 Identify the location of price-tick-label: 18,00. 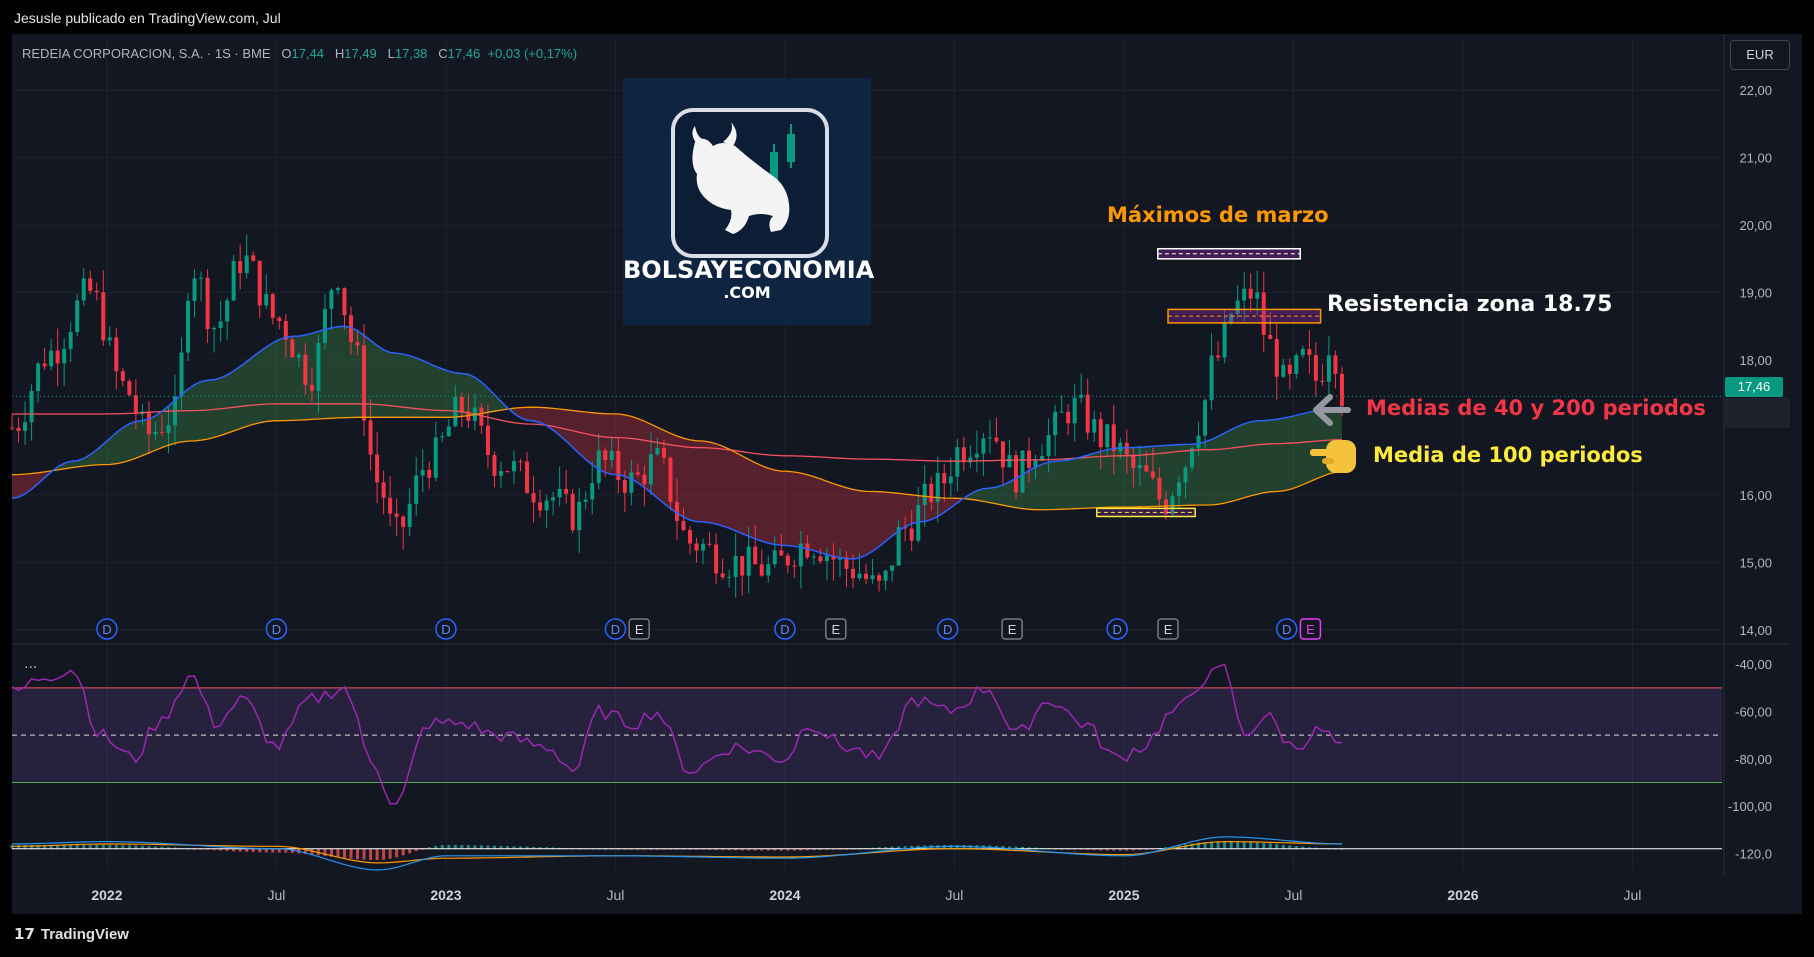
(1755, 360).